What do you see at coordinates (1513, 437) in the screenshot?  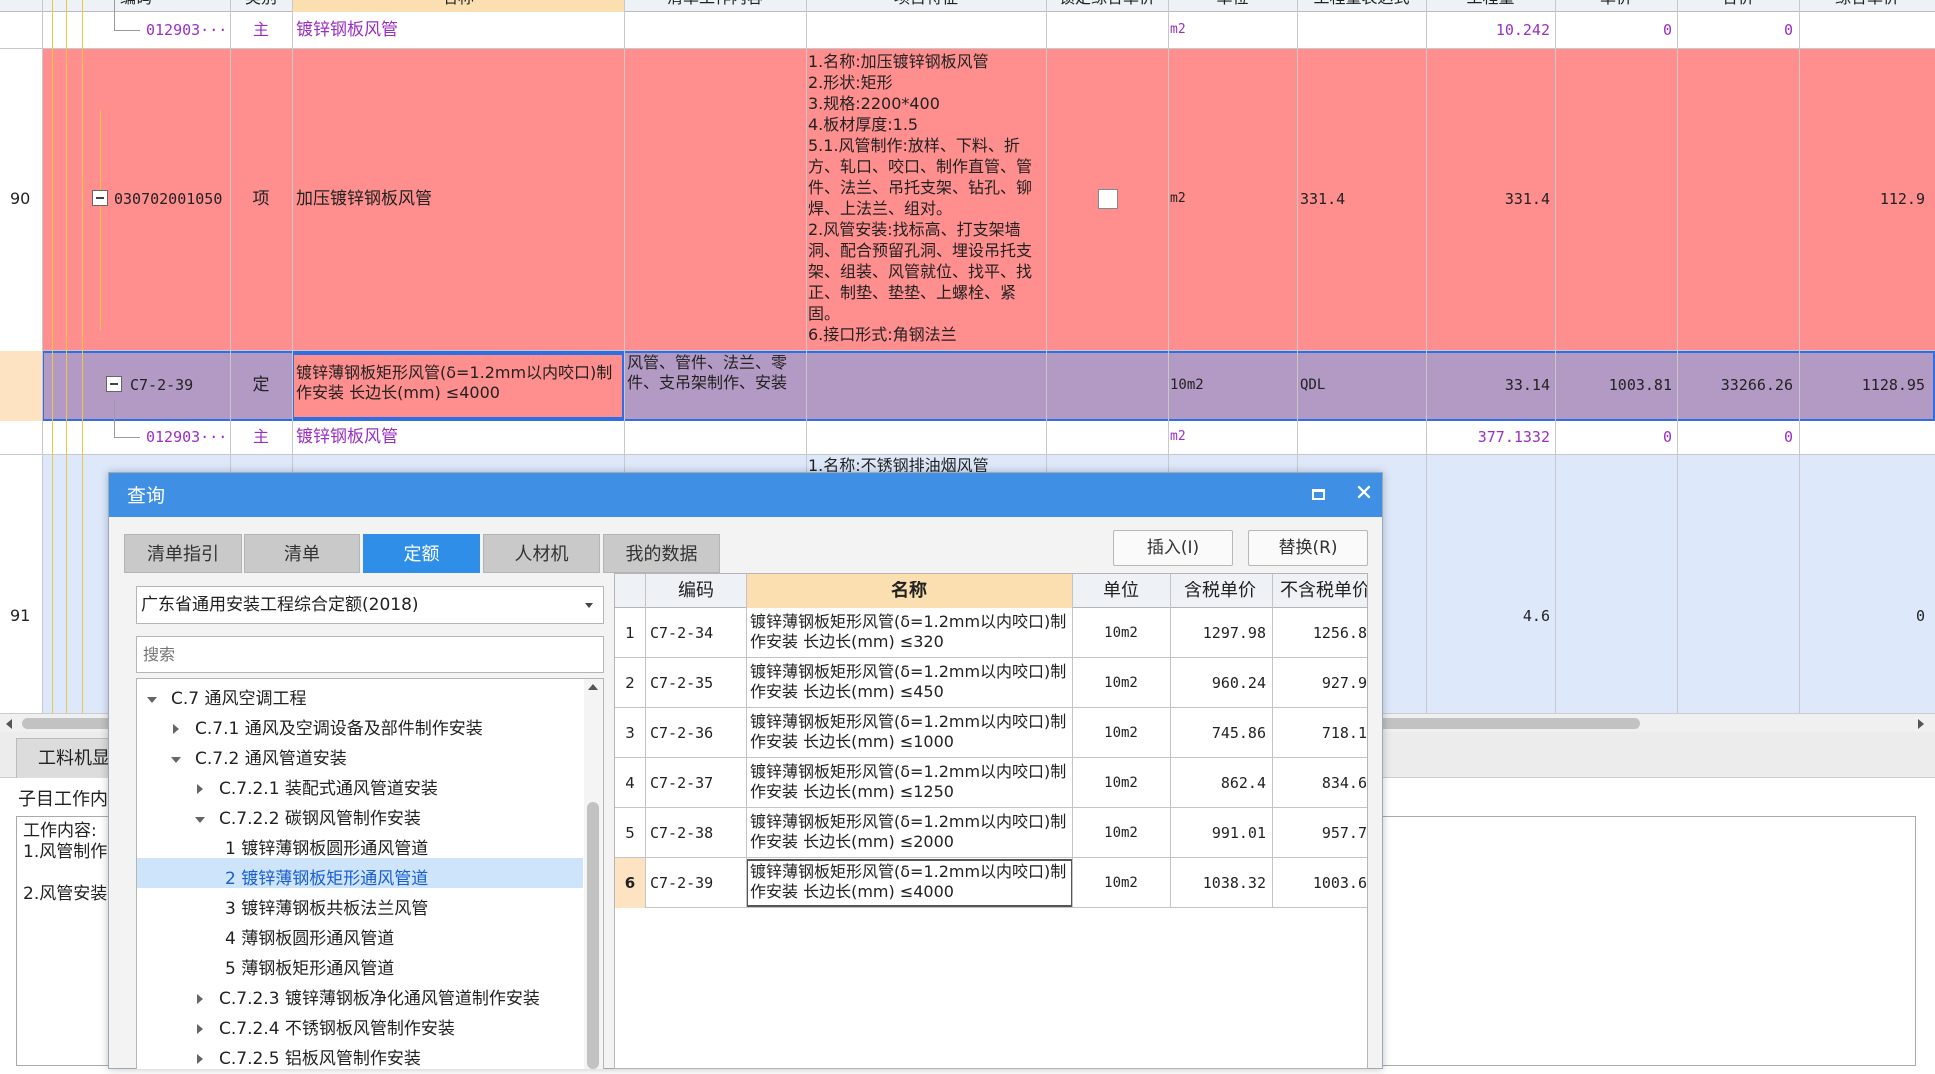 I see `row-qty: 377.1332` at bounding box center [1513, 437].